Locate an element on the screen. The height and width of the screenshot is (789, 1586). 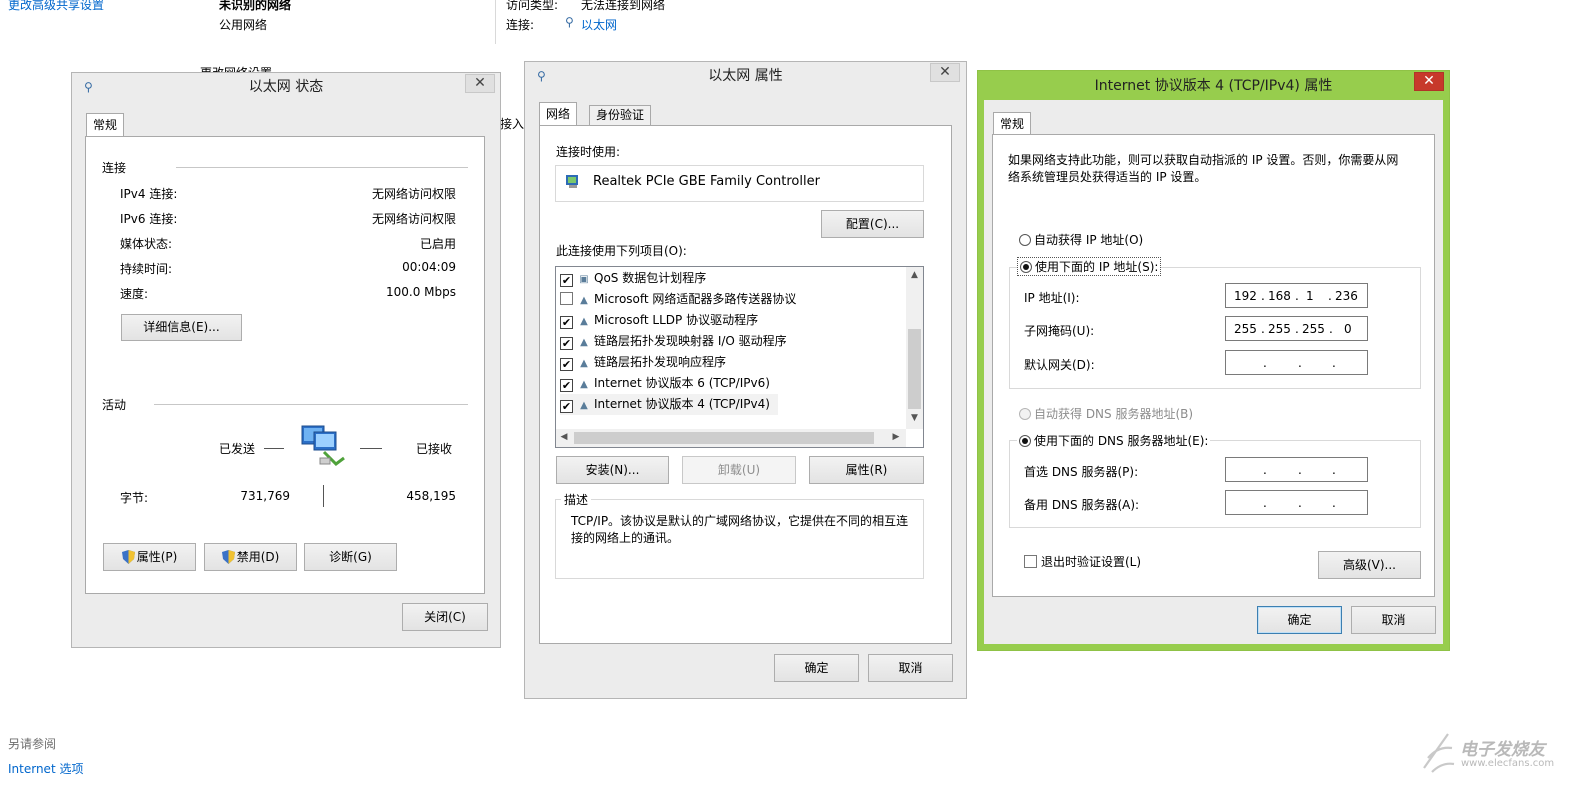
auto-ip-option: 自动获得 IP 地址(O) is located at coordinates (1081, 239).